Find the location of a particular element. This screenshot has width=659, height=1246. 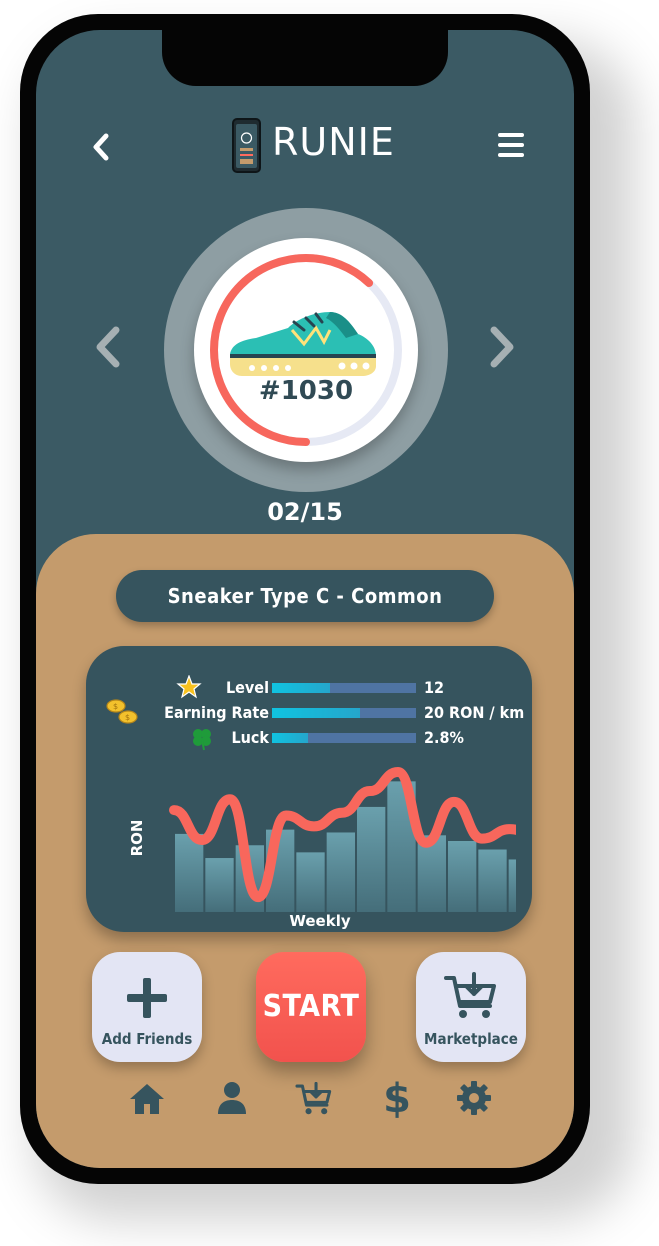

dollar-icon: $ is located at coordinates (397, 1099).